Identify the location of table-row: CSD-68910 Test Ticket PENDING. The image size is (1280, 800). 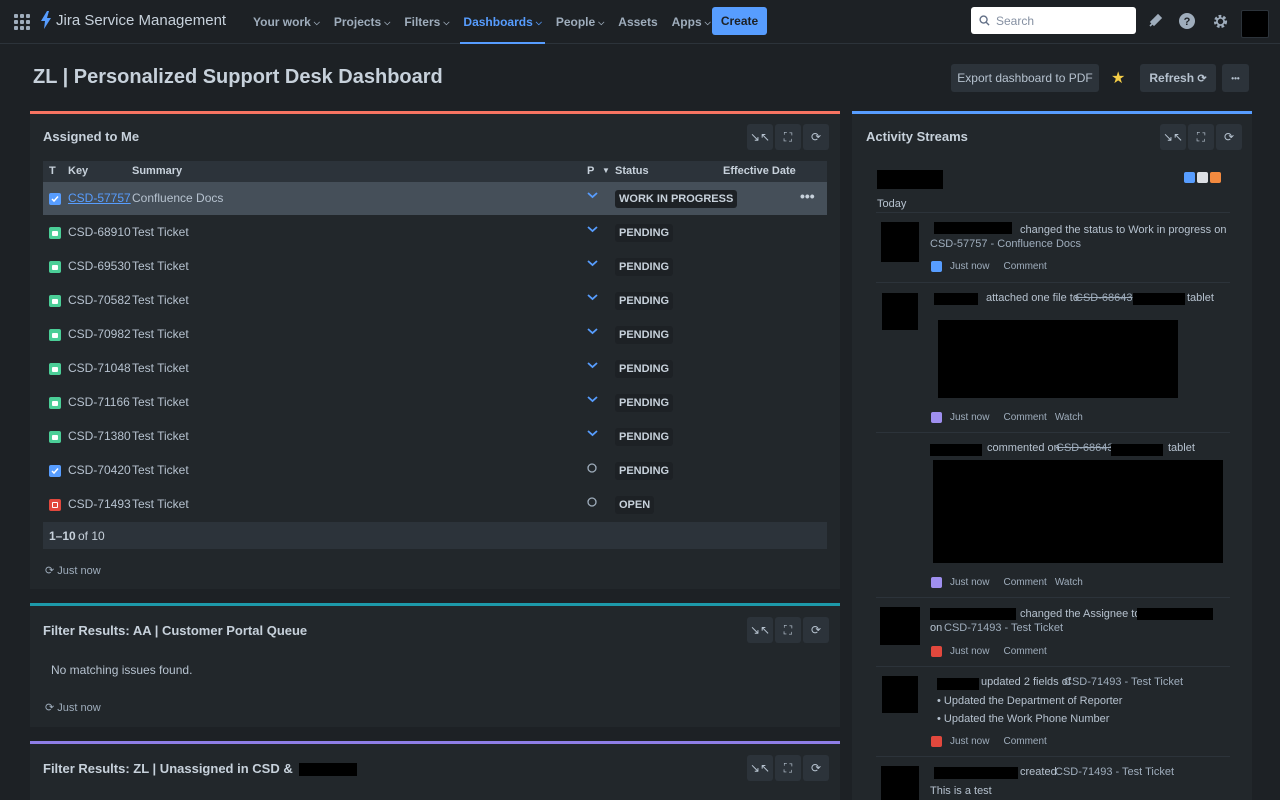
(435, 233).